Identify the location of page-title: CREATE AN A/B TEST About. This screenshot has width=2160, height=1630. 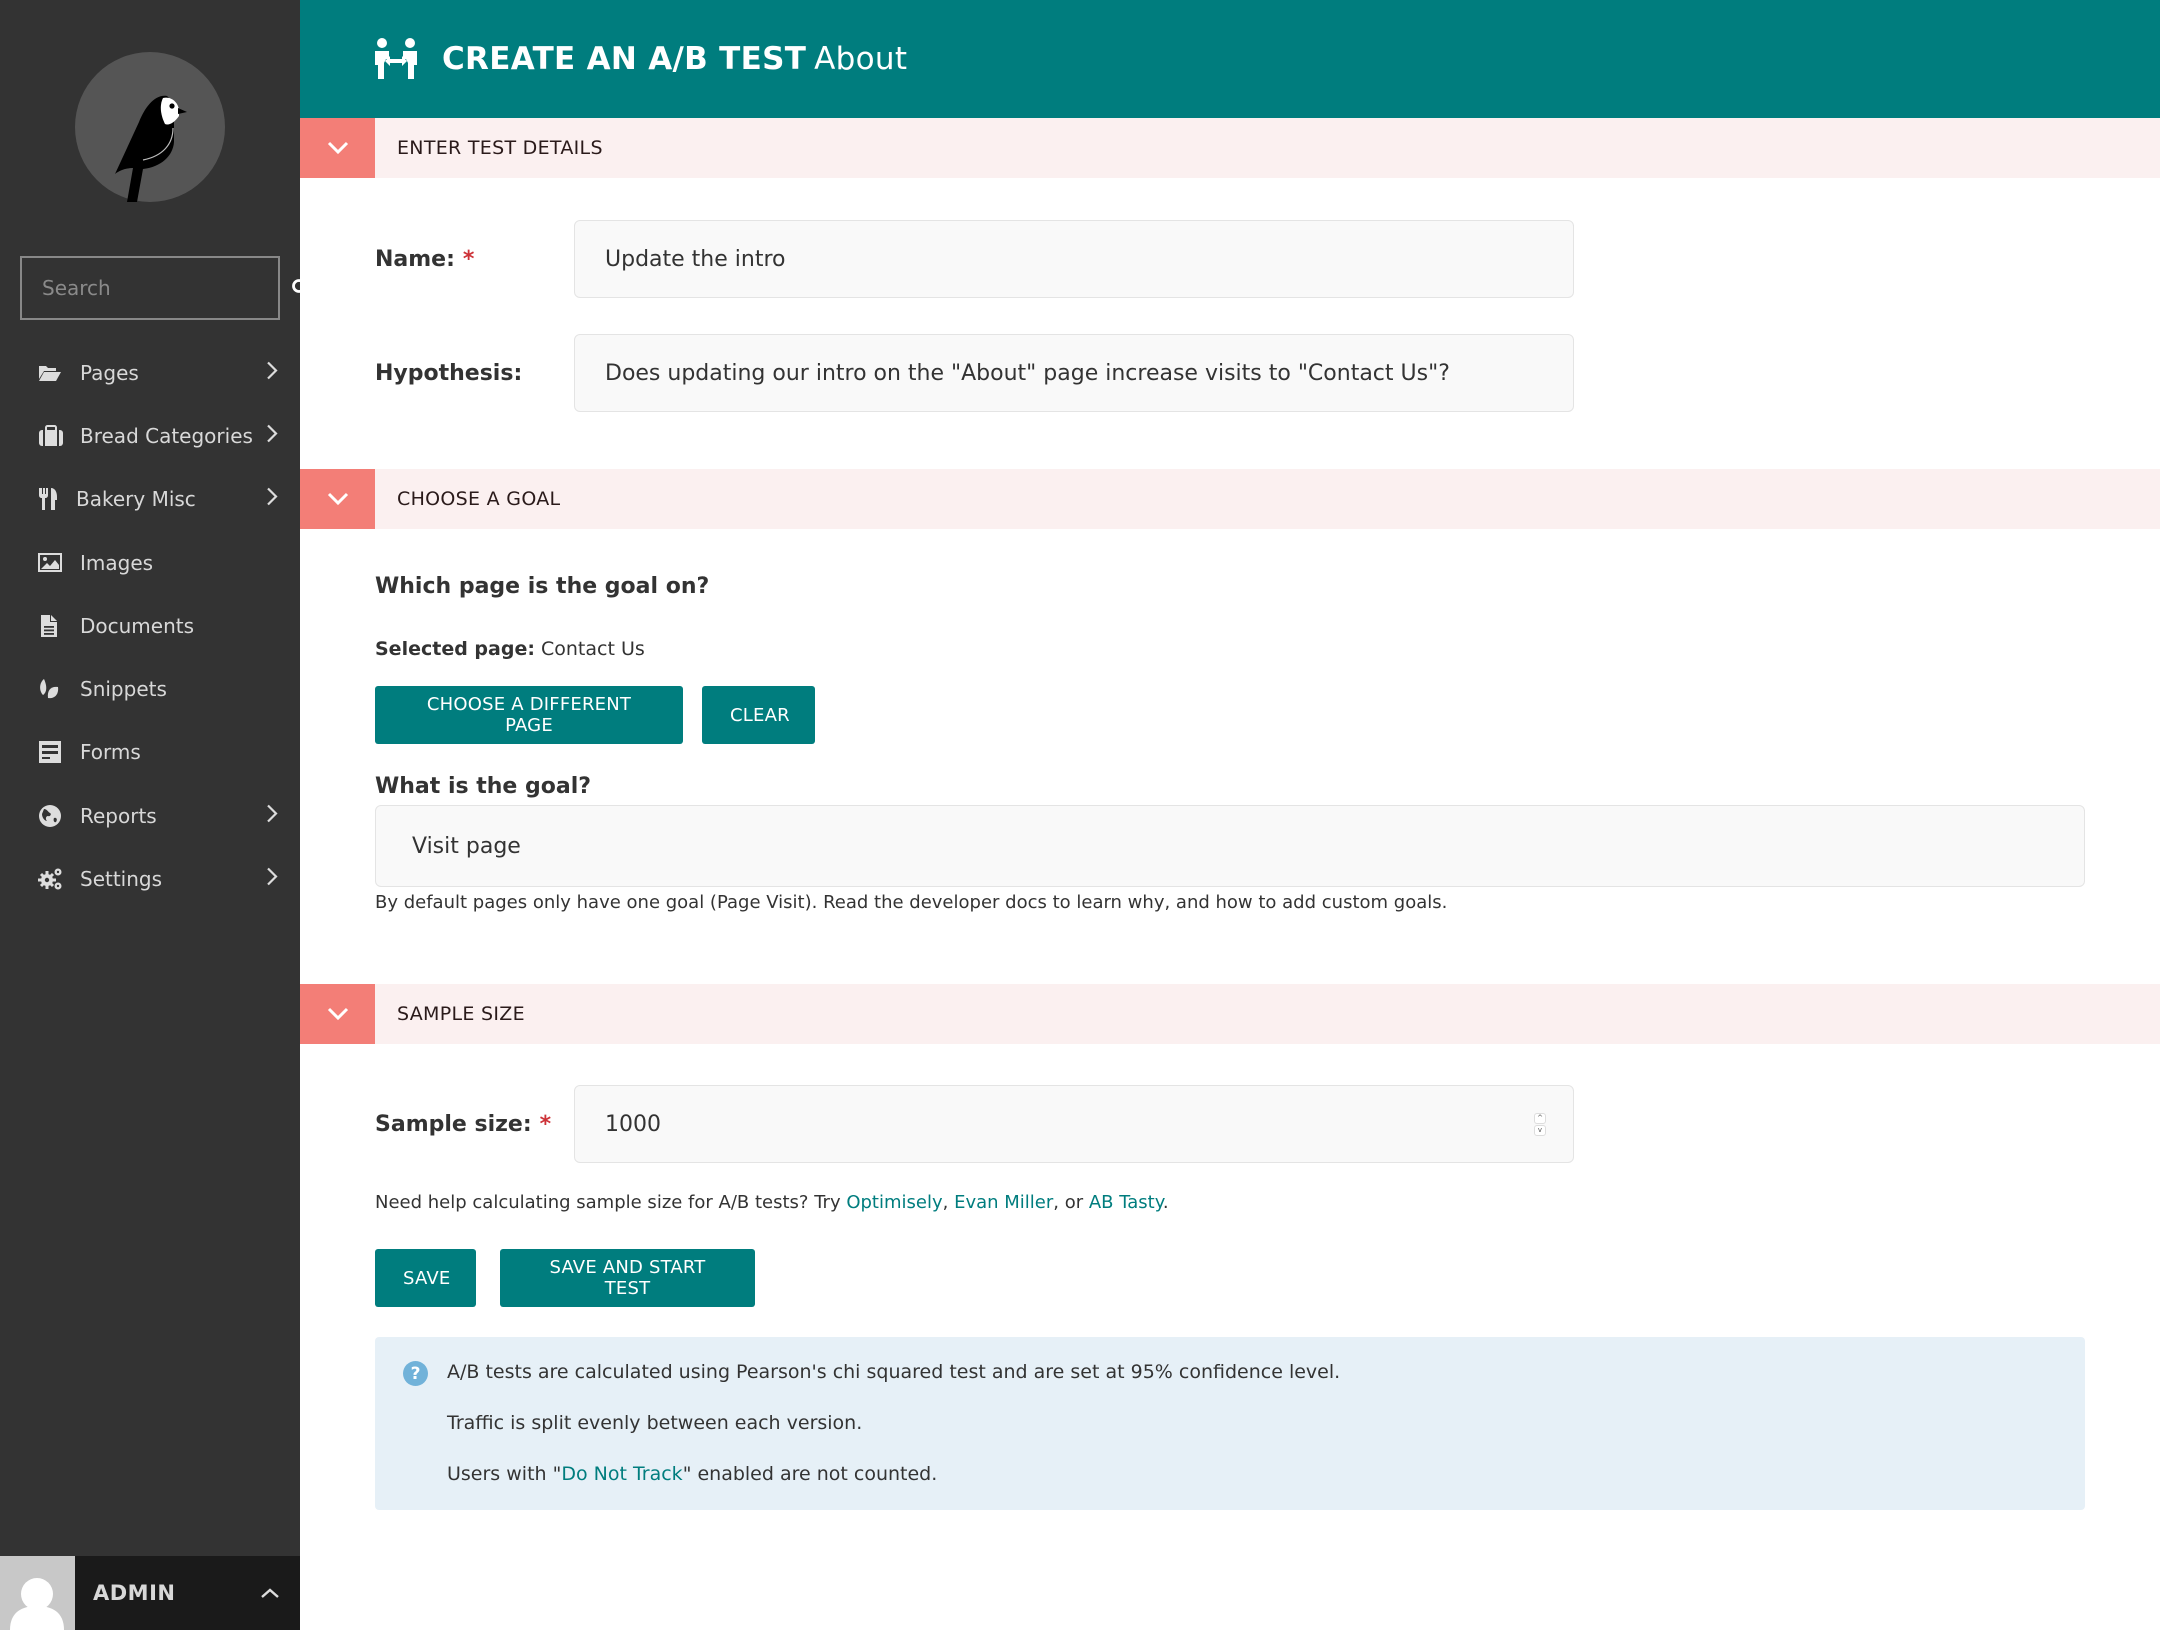
(674, 59).